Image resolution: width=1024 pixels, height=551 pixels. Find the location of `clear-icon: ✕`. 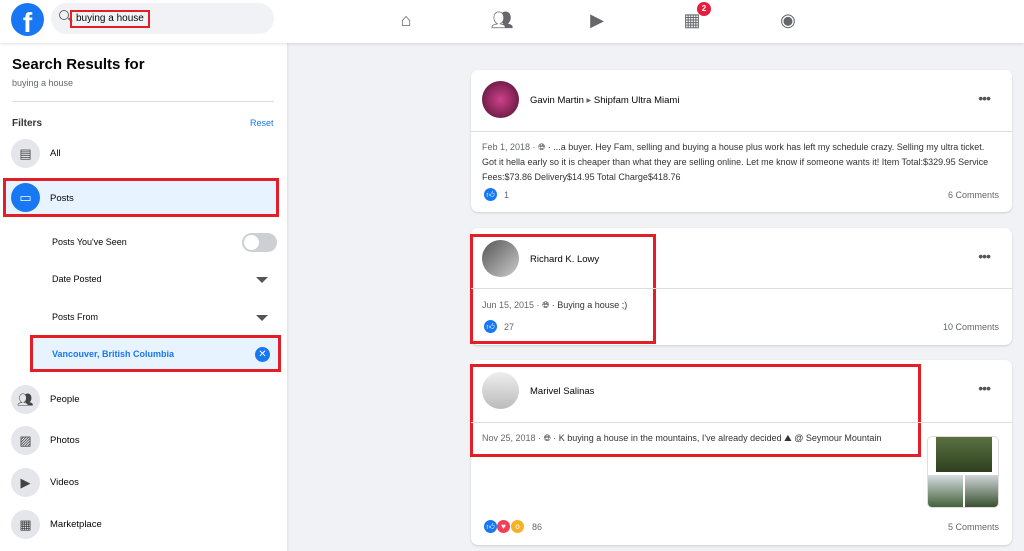

clear-icon: ✕ is located at coordinates (262, 354).